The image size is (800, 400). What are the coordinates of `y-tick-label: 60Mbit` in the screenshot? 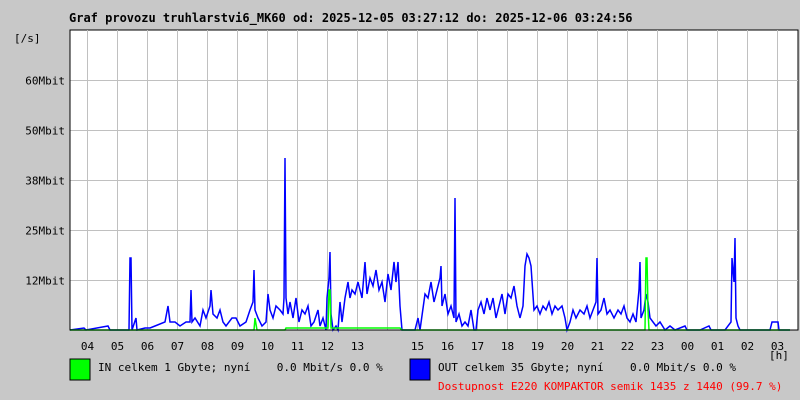 It's located at (45, 81).